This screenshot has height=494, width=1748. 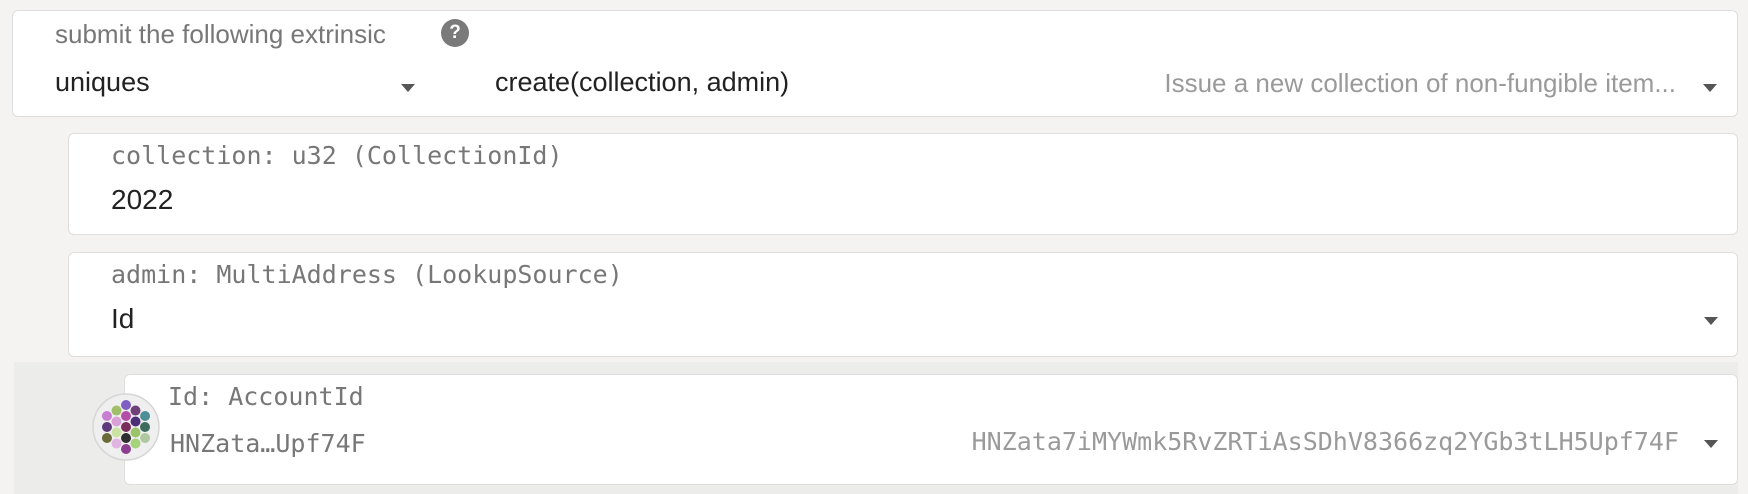 What do you see at coordinates (123, 318) in the screenshot?
I see `admin-type-value: Id` at bounding box center [123, 318].